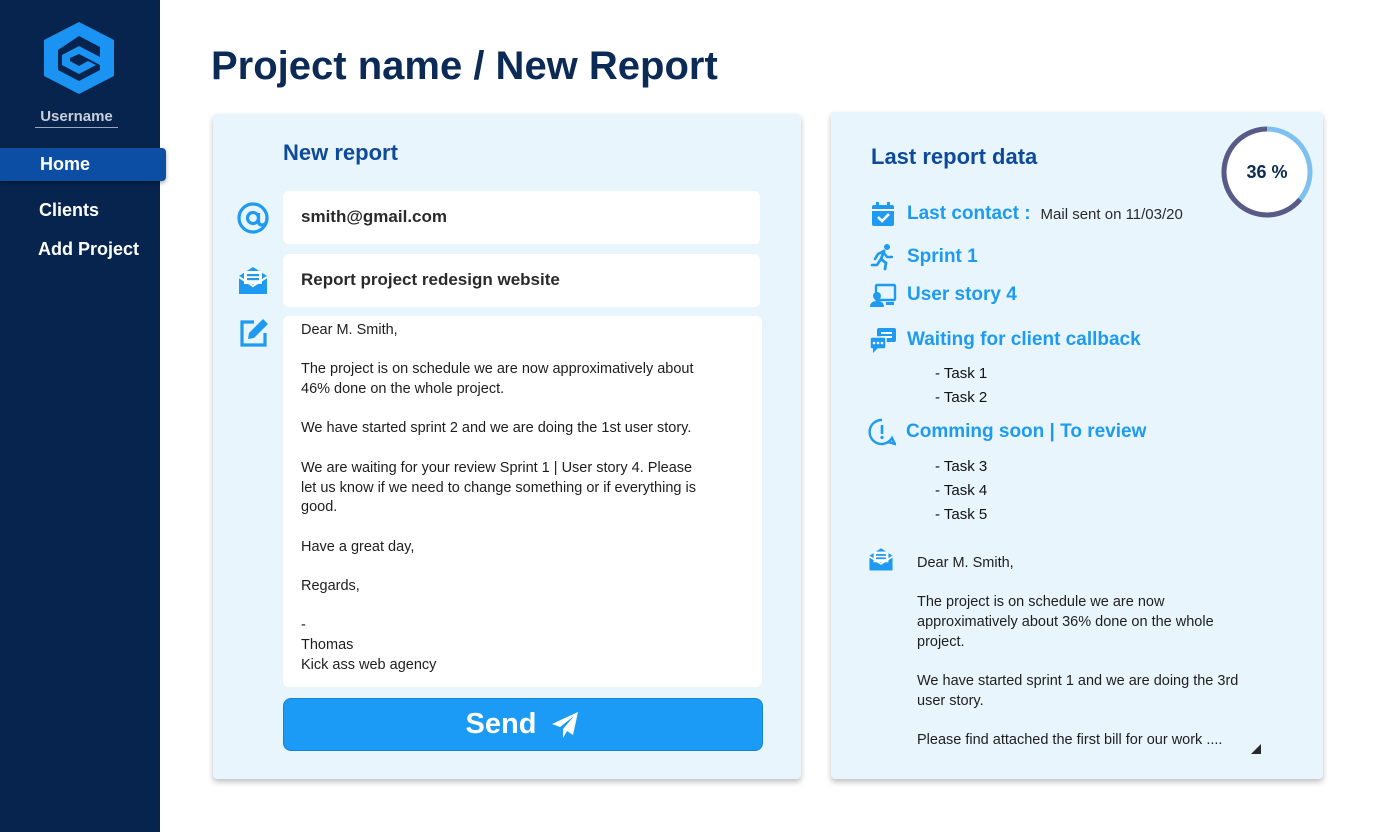 The width and height of the screenshot is (1390, 832). I want to click on coming-soon-label: Comming soon | To review, so click(1026, 431).